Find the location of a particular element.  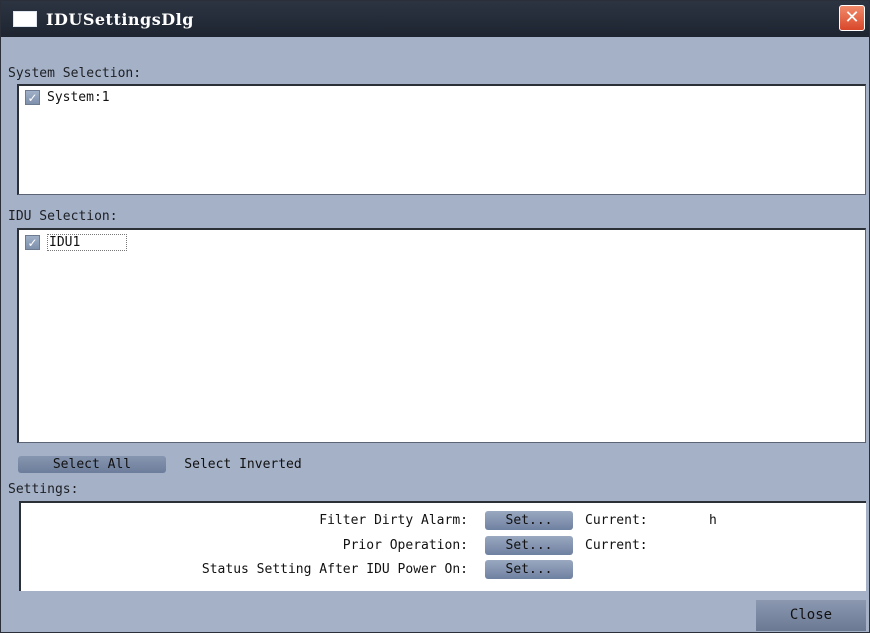

prior-operation-current-label: Current: is located at coordinates (616, 545).